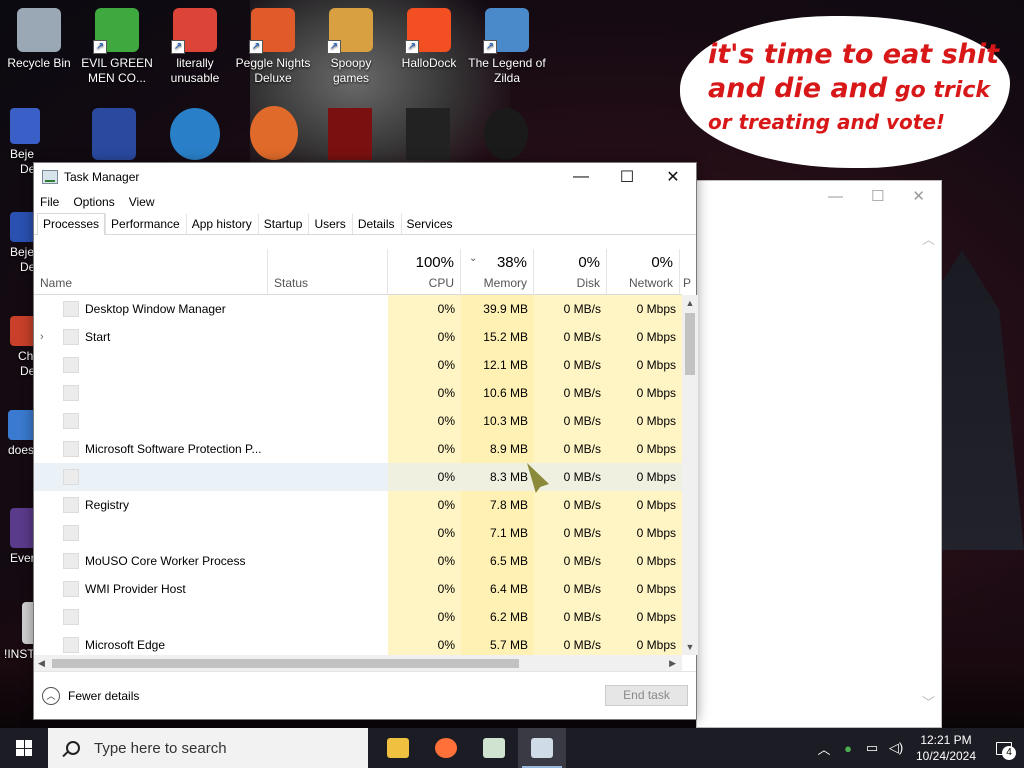 Image resolution: width=1024 pixels, height=768 pixels. What do you see at coordinates (41, 663) in the screenshot?
I see `scroll-left-icon: ◀` at bounding box center [41, 663].